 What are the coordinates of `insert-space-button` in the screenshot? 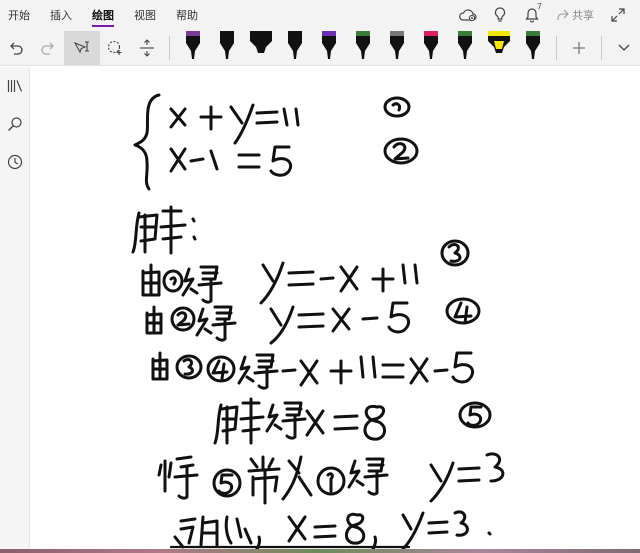 It's located at (147, 48).